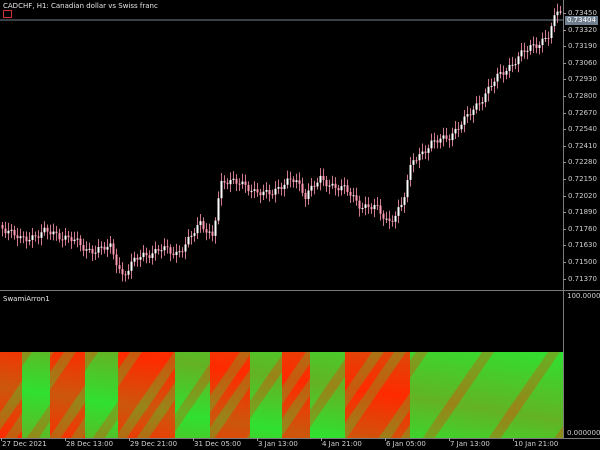 The image size is (600, 450). Describe the element at coordinates (536, 444) in the screenshot. I see `time-label: 10 Jan 21:00` at that location.